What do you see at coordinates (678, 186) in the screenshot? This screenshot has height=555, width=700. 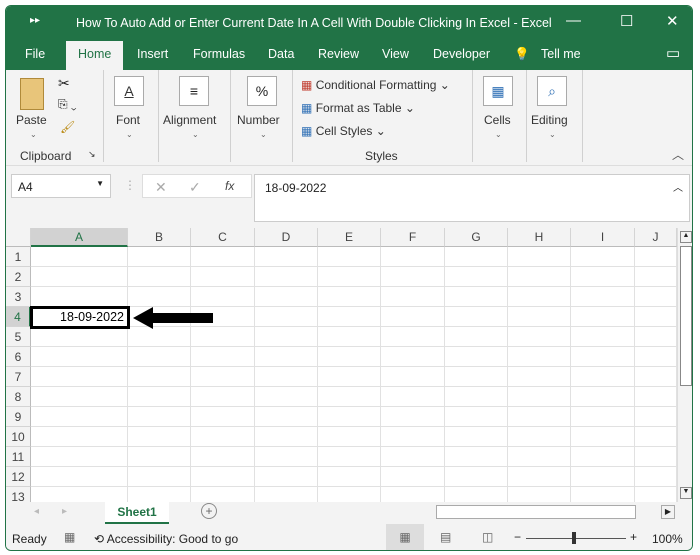 I see `expand-formula-bar-icon: ︿` at bounding box center [678, 186].